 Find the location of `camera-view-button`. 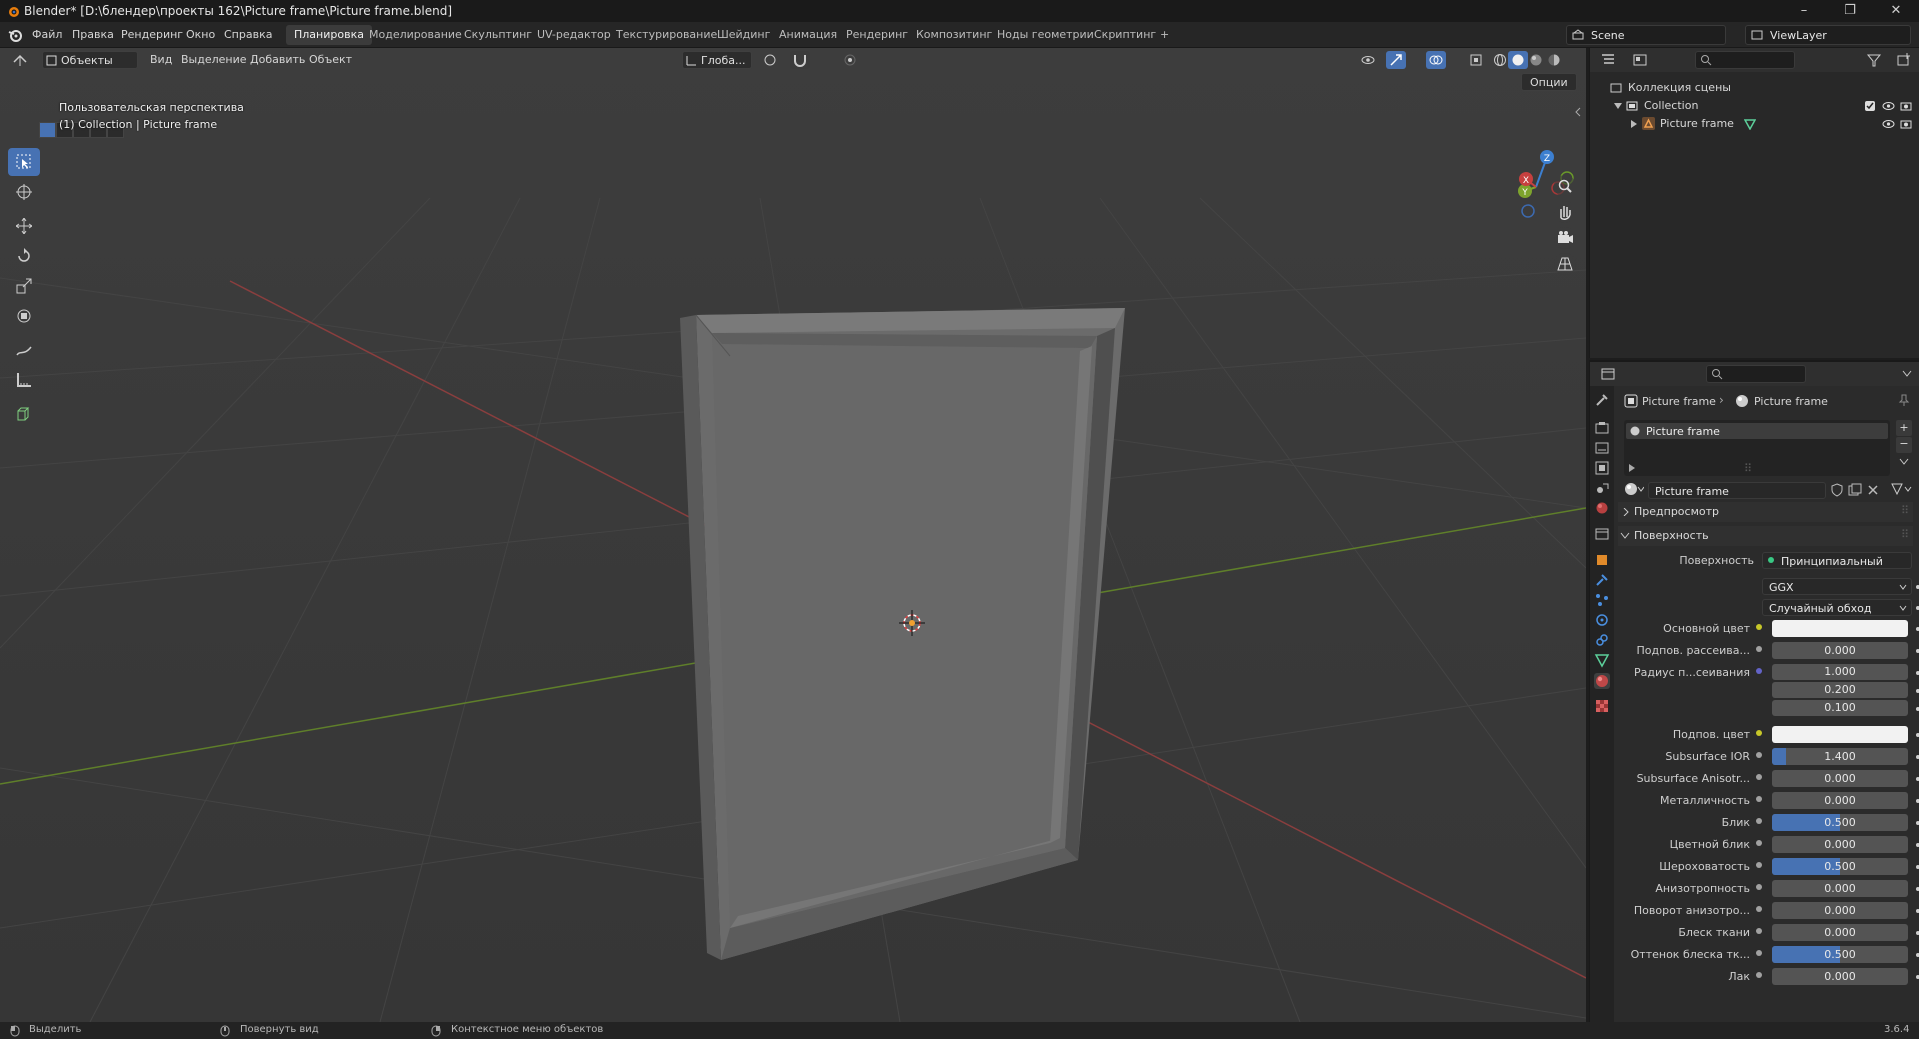

camera-view-button is located at coordinates (1565, 238).